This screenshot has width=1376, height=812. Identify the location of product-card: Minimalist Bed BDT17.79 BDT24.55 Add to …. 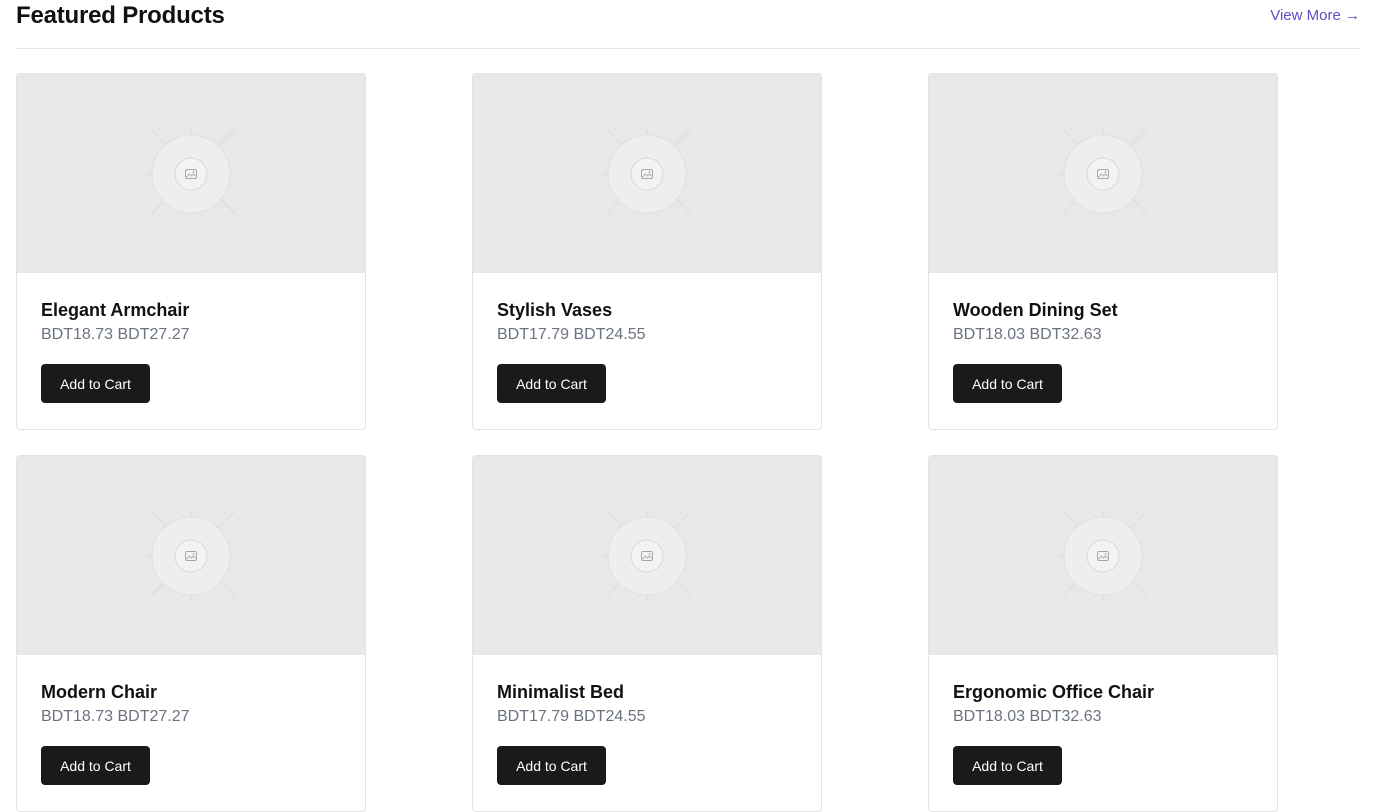
(647, 633).